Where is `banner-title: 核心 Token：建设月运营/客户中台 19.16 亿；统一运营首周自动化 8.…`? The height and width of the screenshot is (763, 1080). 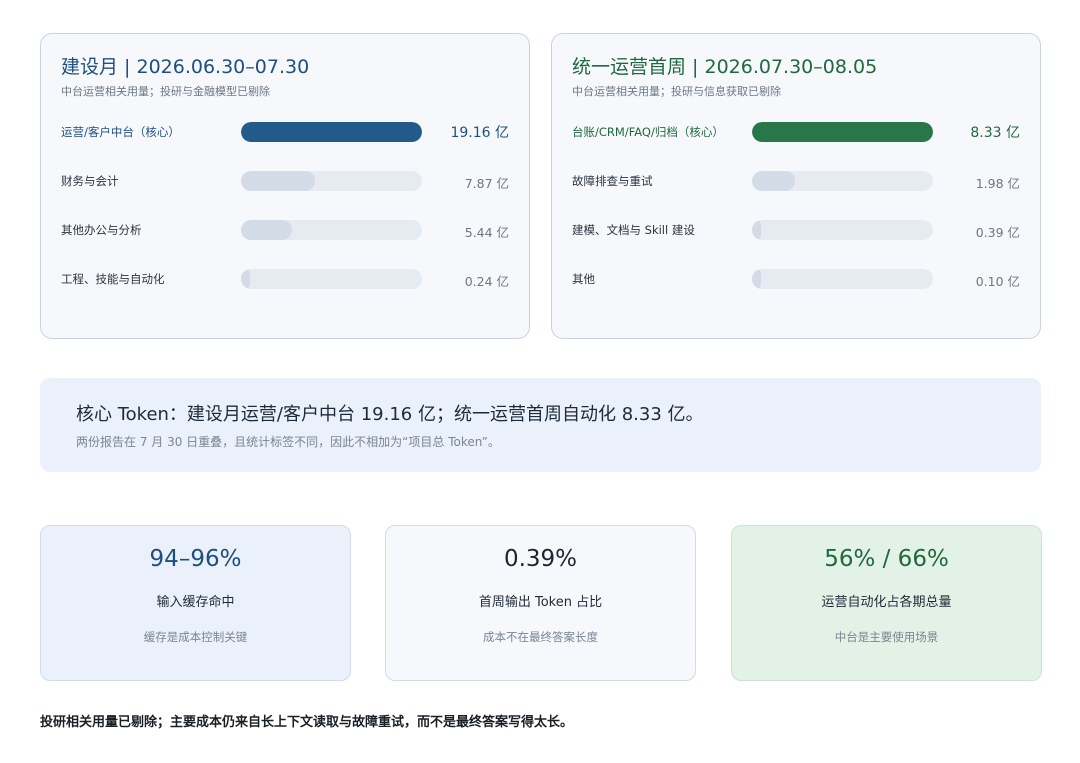 banner-title: 核心 Token：建设月运营/客户中台 19.16 亿；统一运营首周自动化 8.… is located at coordinates (390, 414).